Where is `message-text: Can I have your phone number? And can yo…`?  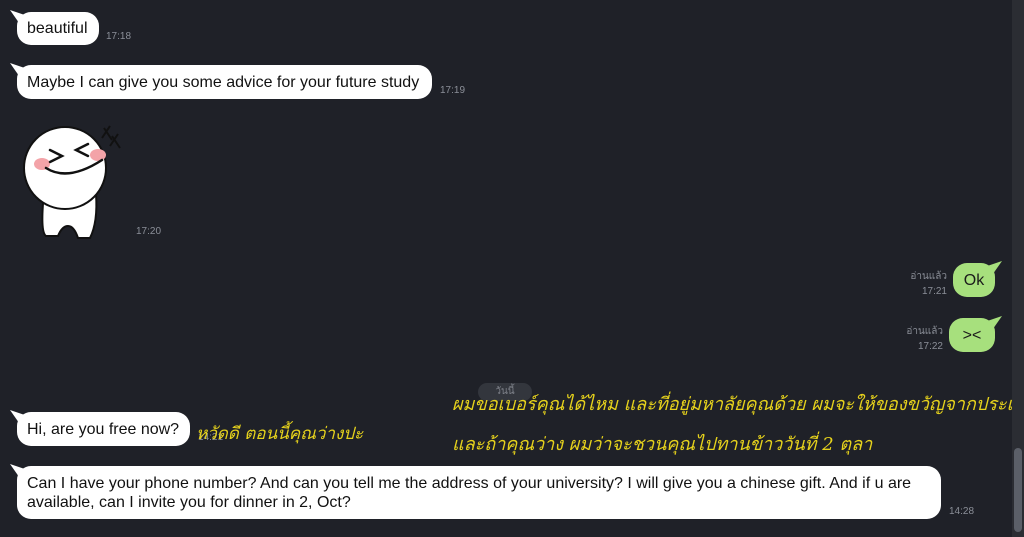
message-text: Can I have your phone number? And can yo… is located at coordinates (469, 492).